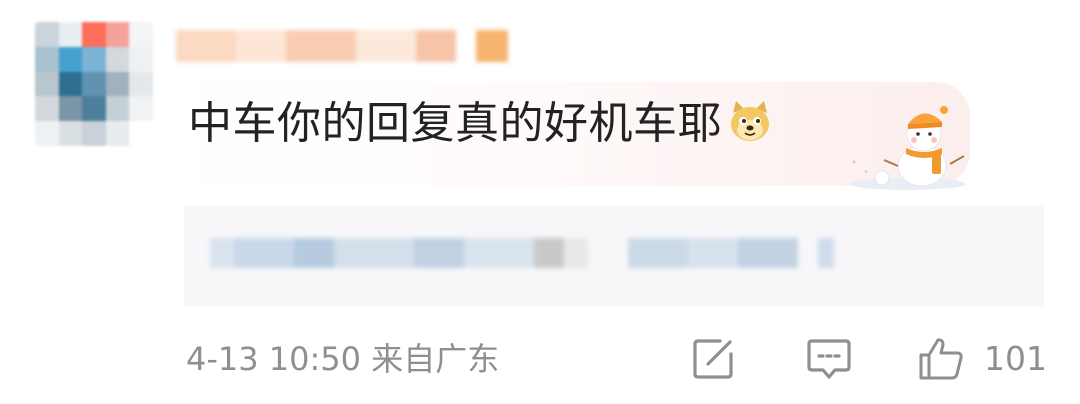 The height and width of the screenshot is (404, 1080). I want to click on avatar, so click(94, 84).